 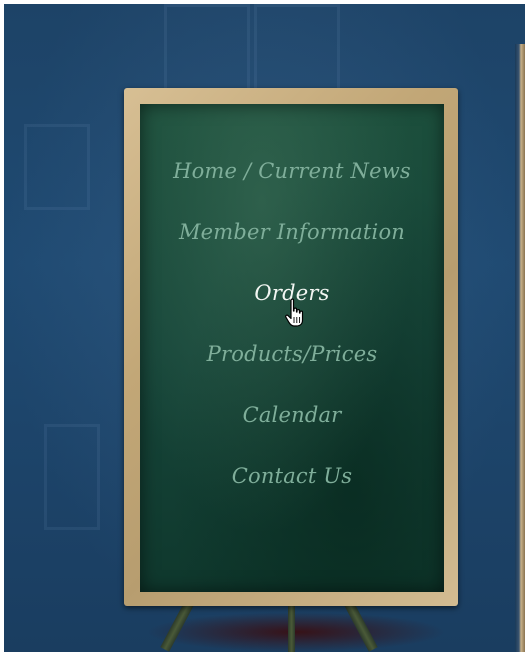 What do you see at coordinates (292, 354) in the screenshot?
I see `nav-item-label: Products/Prices` at bounding box center [292, 354].